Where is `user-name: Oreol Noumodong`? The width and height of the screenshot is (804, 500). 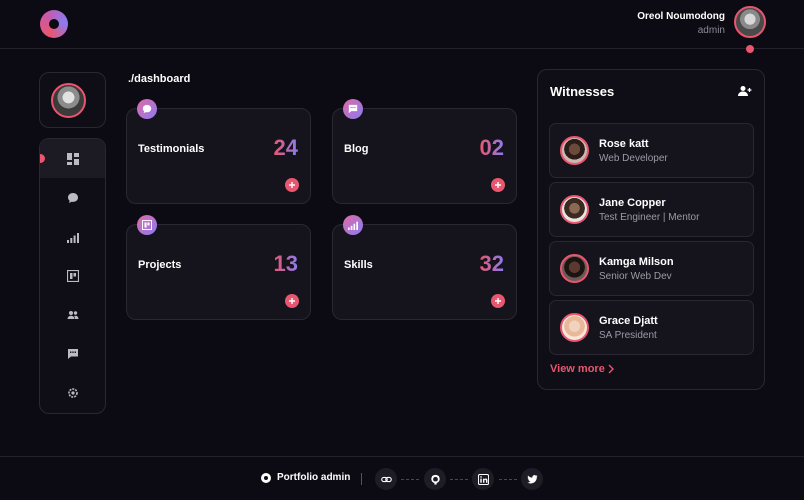
user-name: Oreol Noumodong is located at coordinates (681, 16).